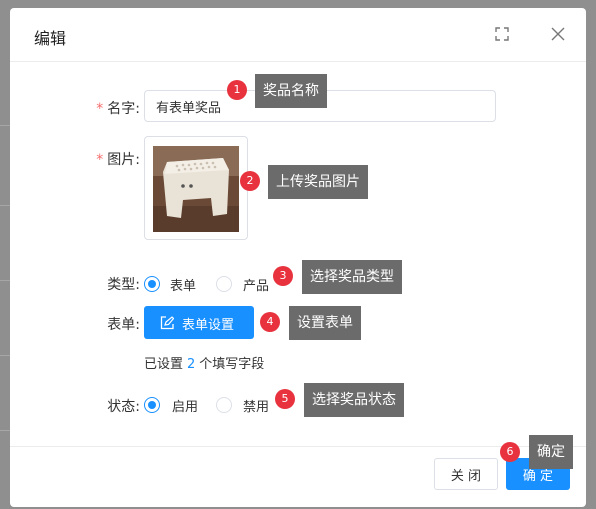  Describe the element at coordinates (152, 405) in the screenshot. I see `status-radio-enabled` at that location.